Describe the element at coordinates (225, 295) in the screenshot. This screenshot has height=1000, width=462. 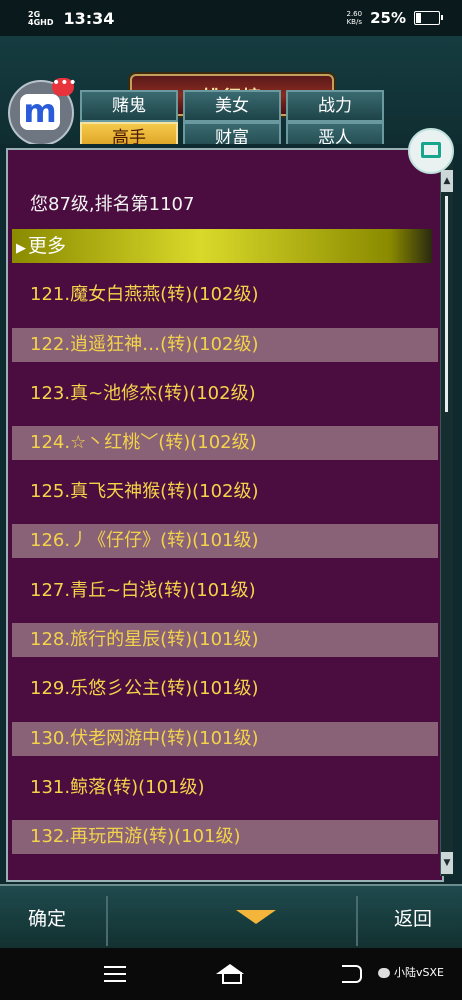
I see `rank-row: 121.魔女白燕燕(转)(102级)` at that location.